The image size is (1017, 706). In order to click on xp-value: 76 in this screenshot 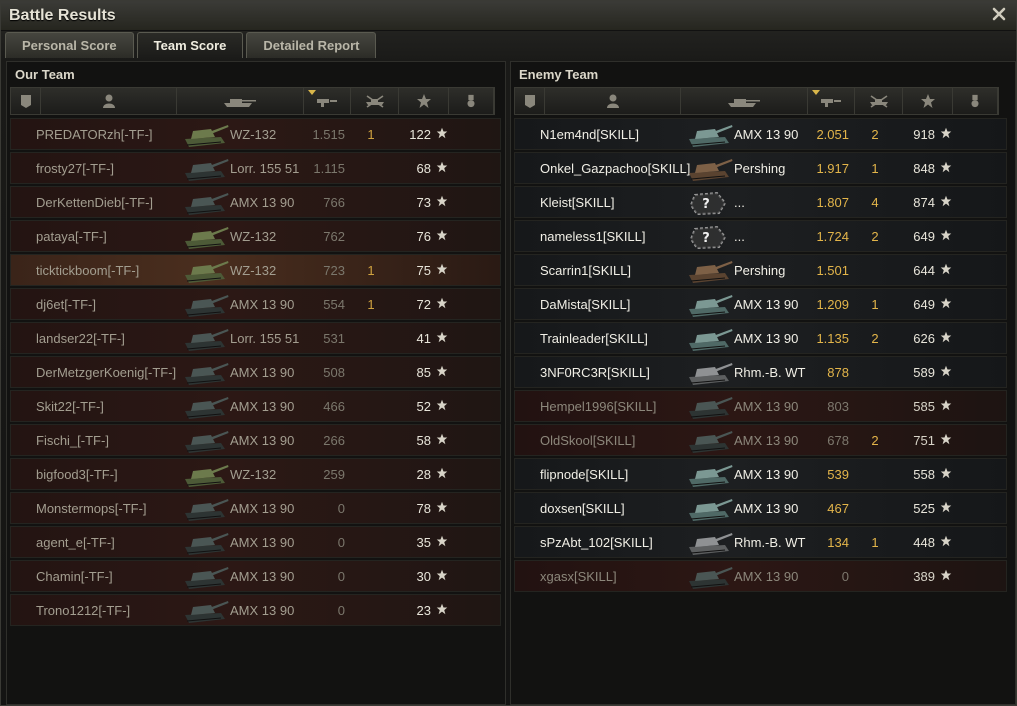, I will do `click(423, 236)`.